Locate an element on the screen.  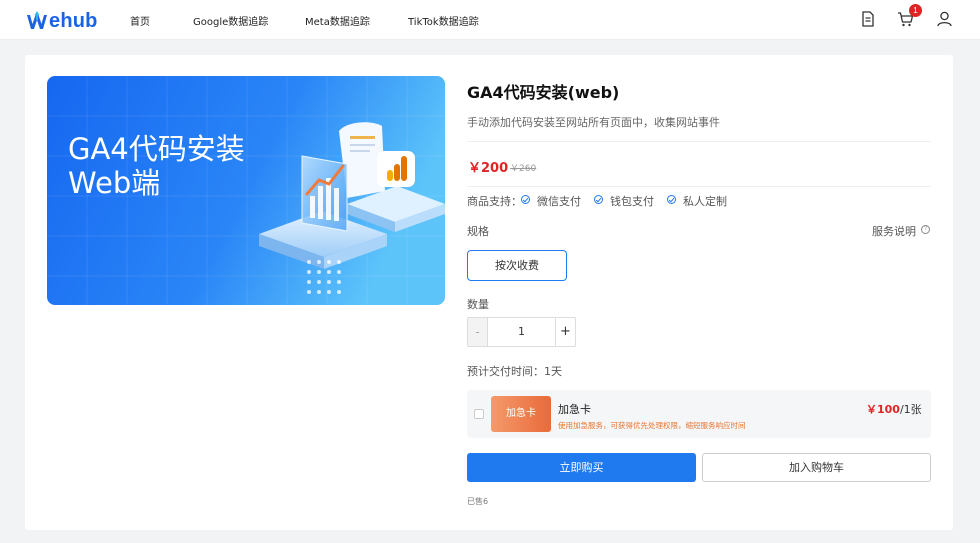
spec-option-per-use: 按次收费 is located at coordinates (517, 265).